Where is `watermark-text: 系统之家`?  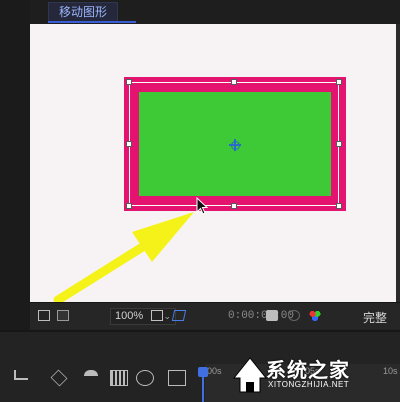 watermark-text: 系统之家 is located at coordinates (308, 371).